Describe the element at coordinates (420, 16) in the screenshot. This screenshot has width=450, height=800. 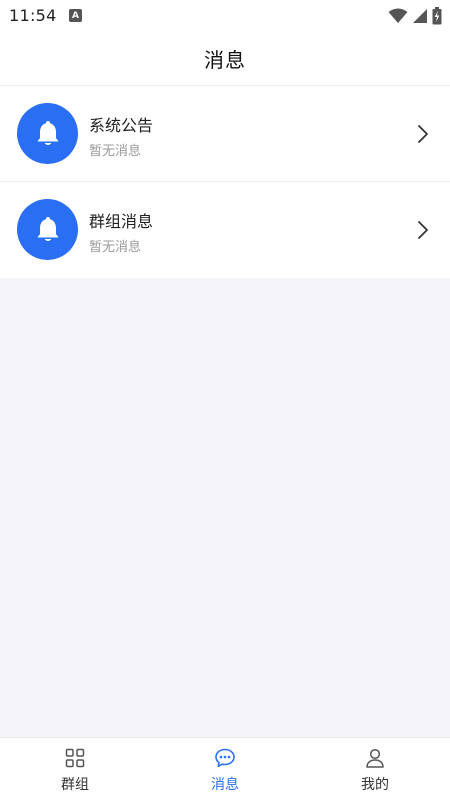
I see `cell-signal-icon` at that location.